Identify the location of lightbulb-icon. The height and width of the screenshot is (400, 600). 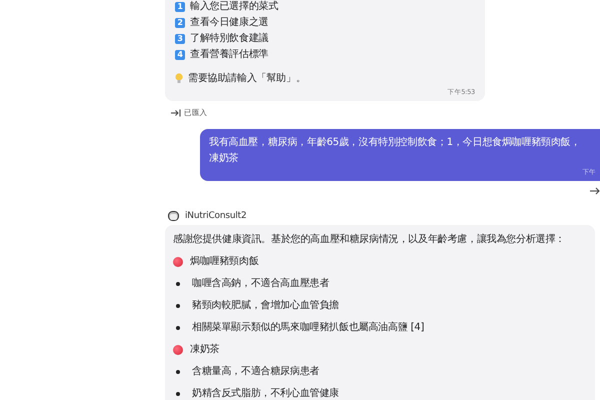
(179, 78).